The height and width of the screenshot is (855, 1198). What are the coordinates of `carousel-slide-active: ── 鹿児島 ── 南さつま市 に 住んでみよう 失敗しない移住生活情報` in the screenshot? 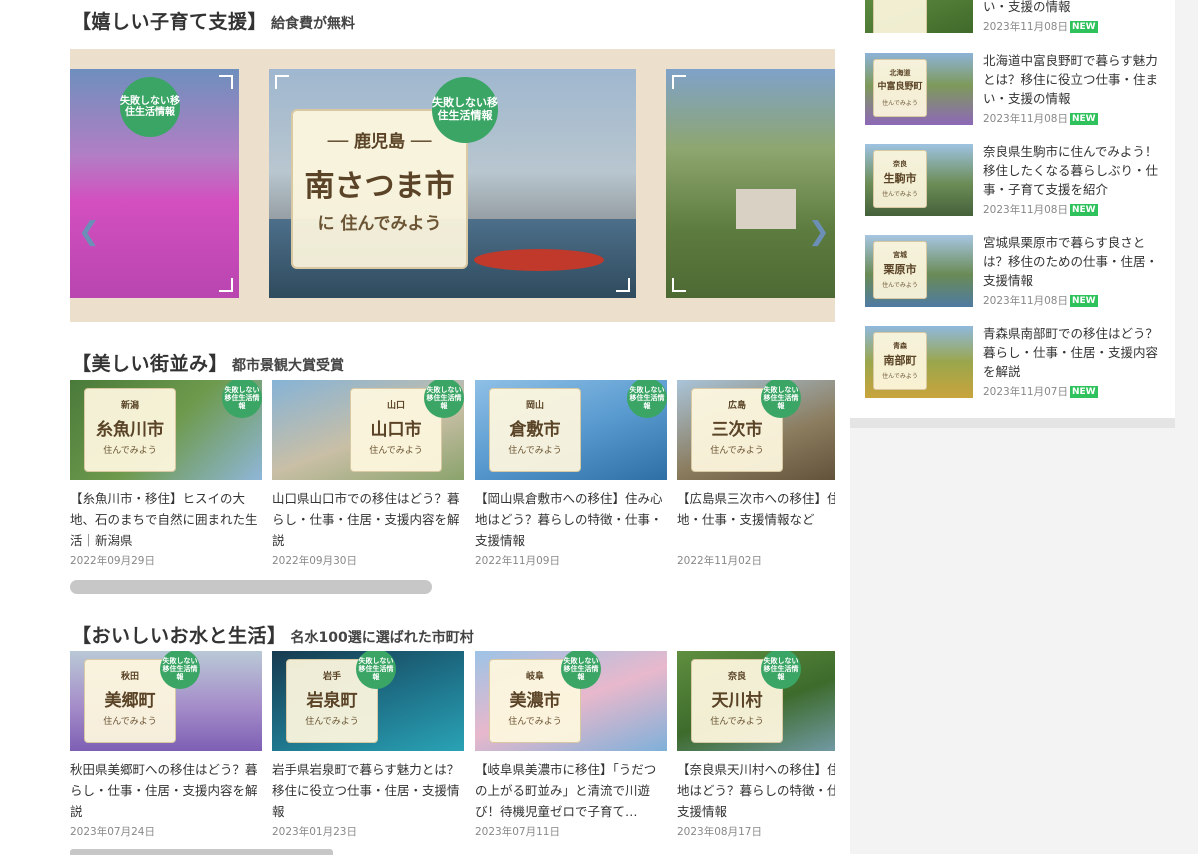 It's located at (452, 183).